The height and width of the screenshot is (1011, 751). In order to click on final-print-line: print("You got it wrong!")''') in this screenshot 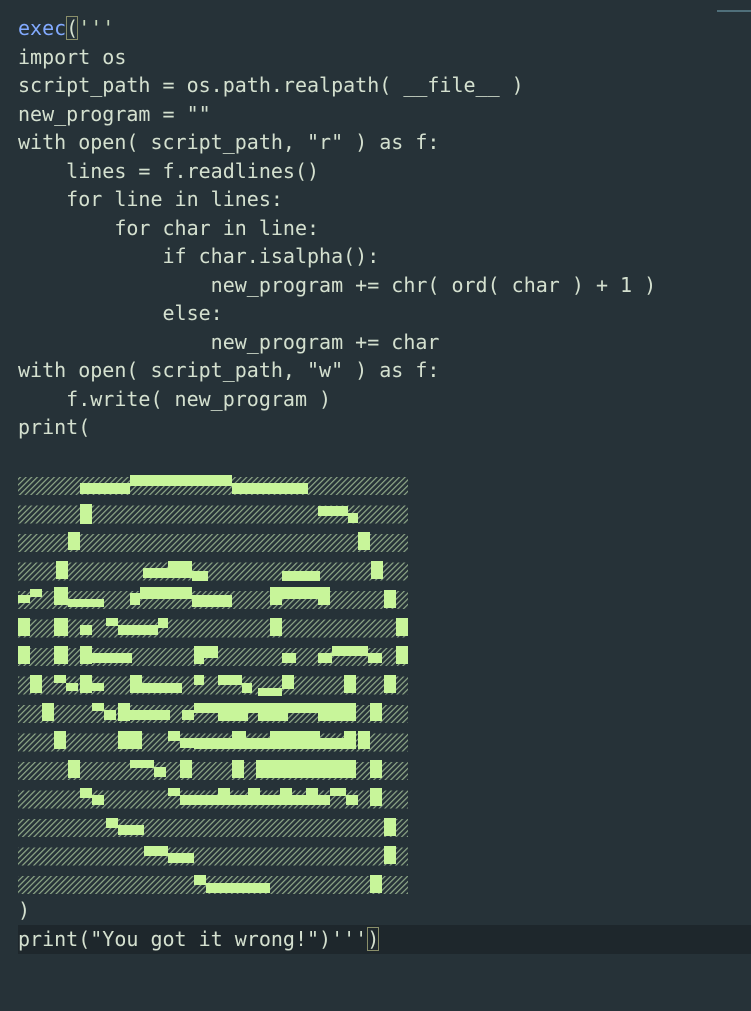, I will do `click(199, 939)`.